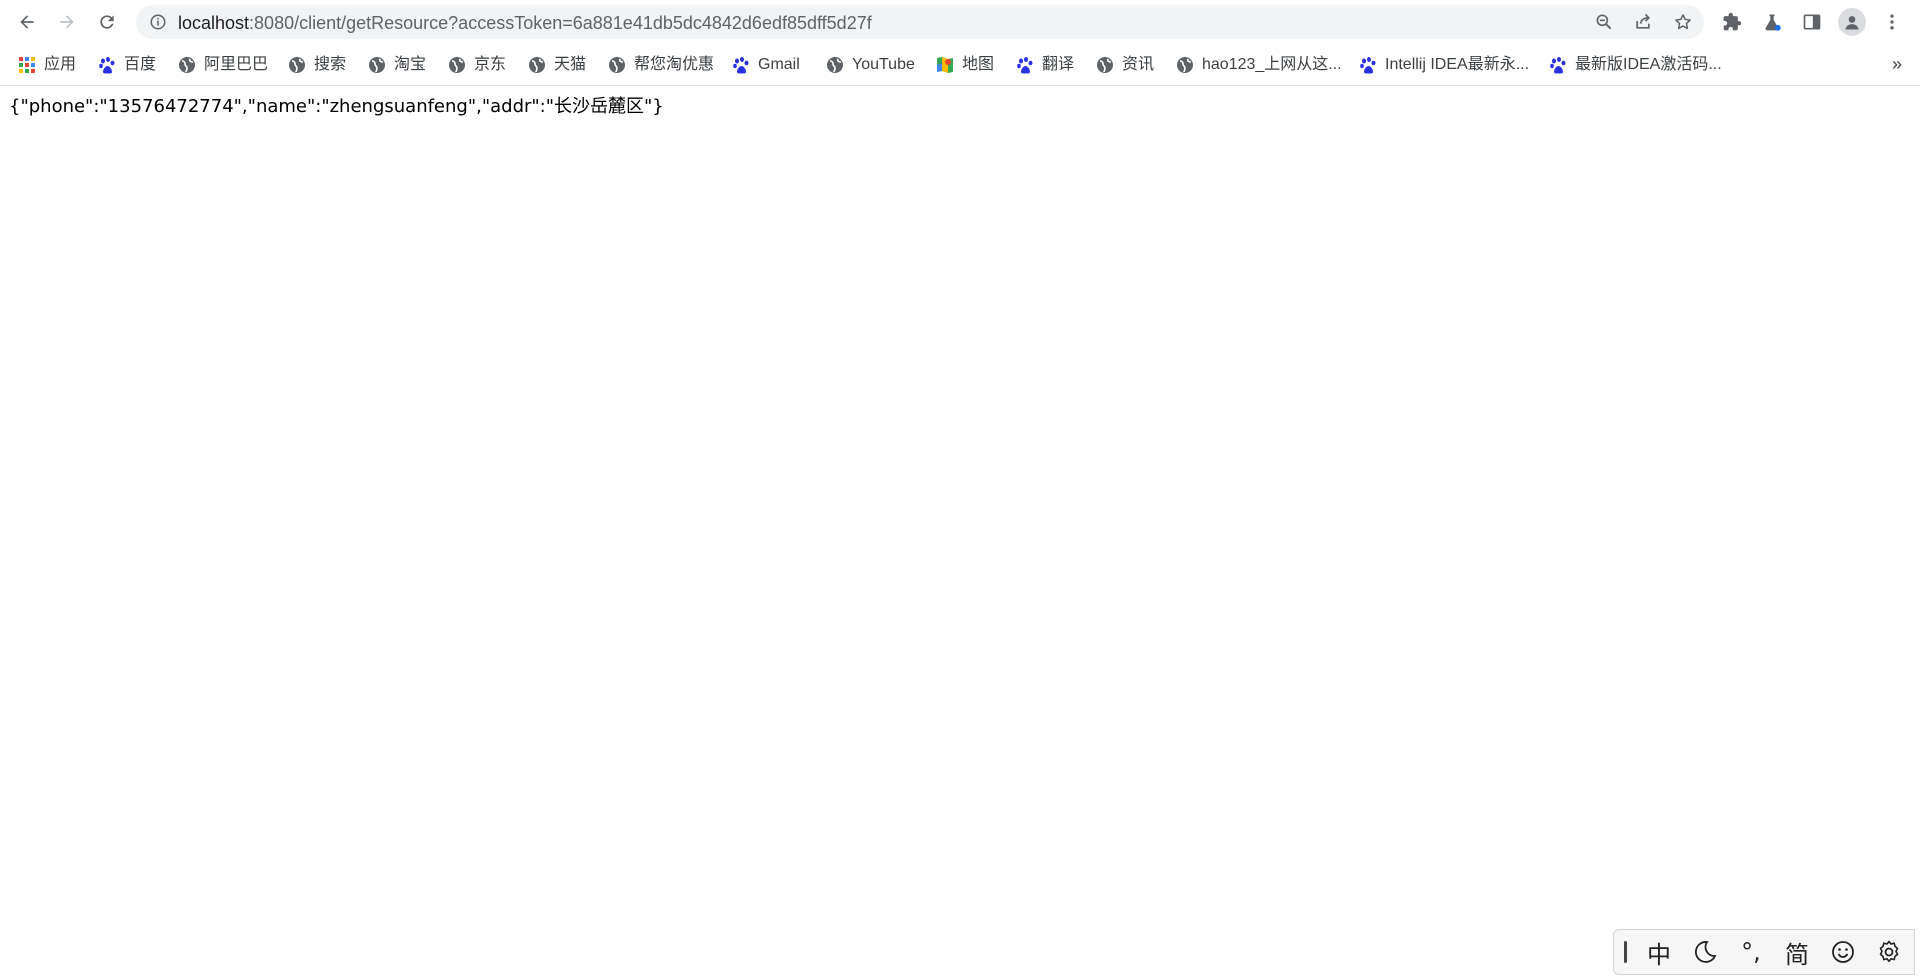 This screenshot has width=1920, height=976. I want to click on share-button, so click(1643, 22).